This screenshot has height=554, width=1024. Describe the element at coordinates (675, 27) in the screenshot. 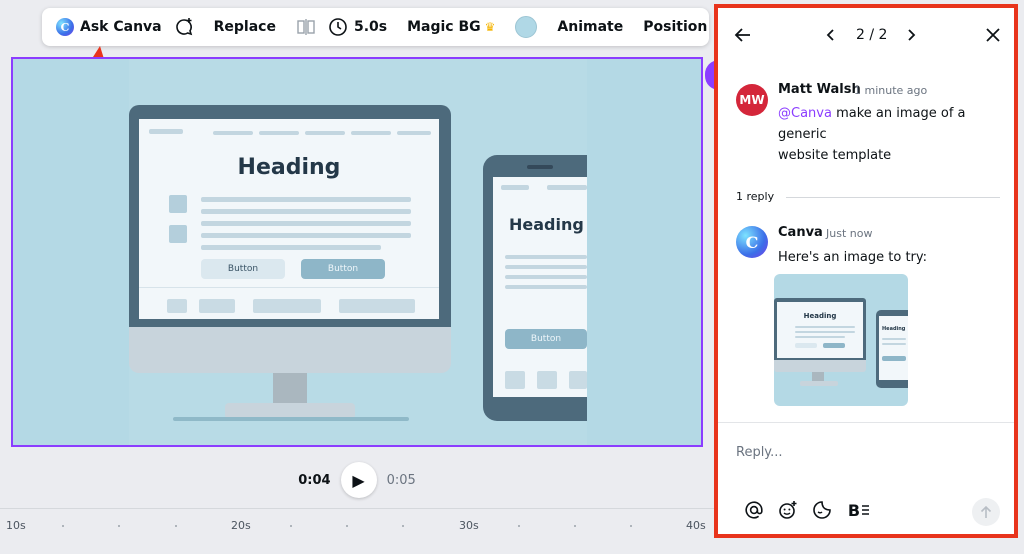

I see `position-button: Position` at that location.